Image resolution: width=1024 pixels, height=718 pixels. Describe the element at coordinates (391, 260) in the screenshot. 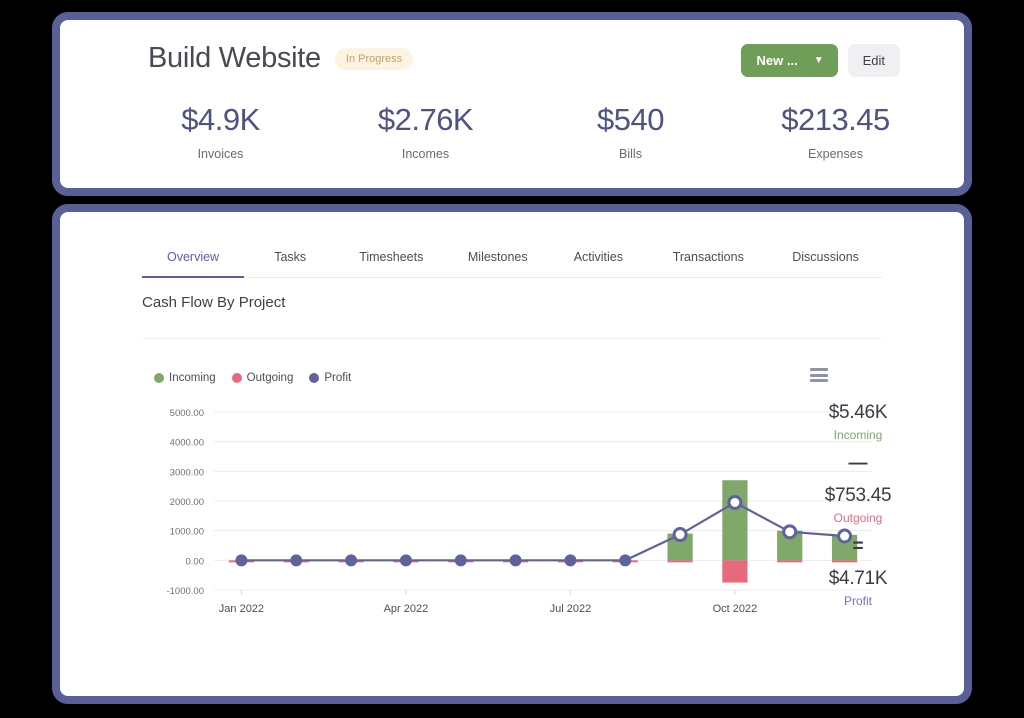

I see `tab-timesheets: Timesheets` at that location.